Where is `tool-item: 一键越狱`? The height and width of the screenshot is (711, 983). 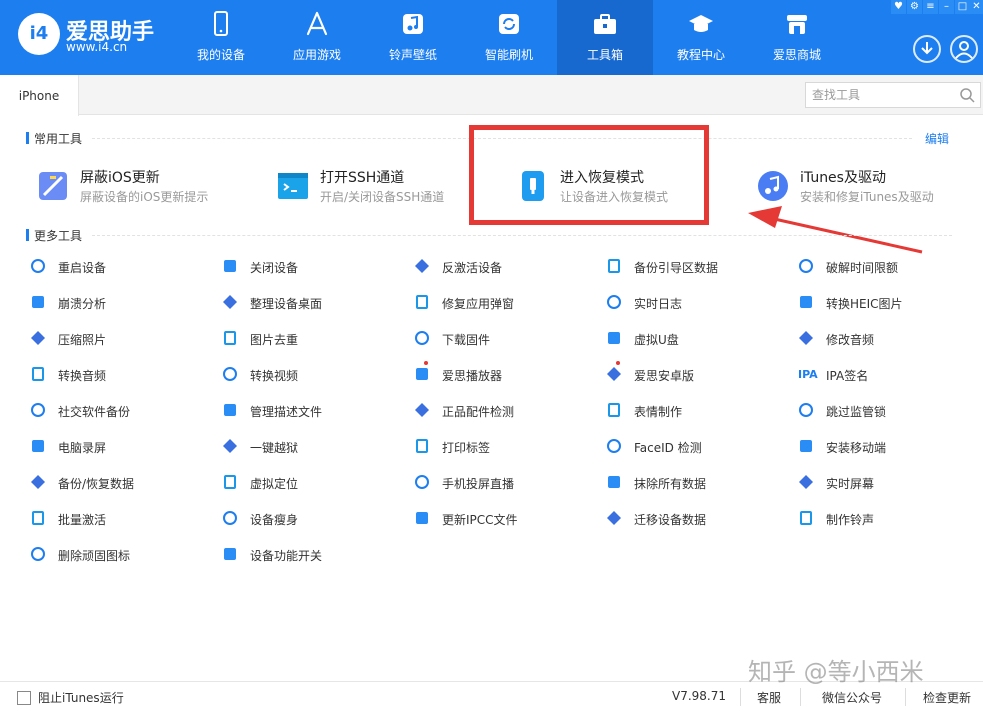 tool-item: 一键越狱 is located at coordinates (312, 447).